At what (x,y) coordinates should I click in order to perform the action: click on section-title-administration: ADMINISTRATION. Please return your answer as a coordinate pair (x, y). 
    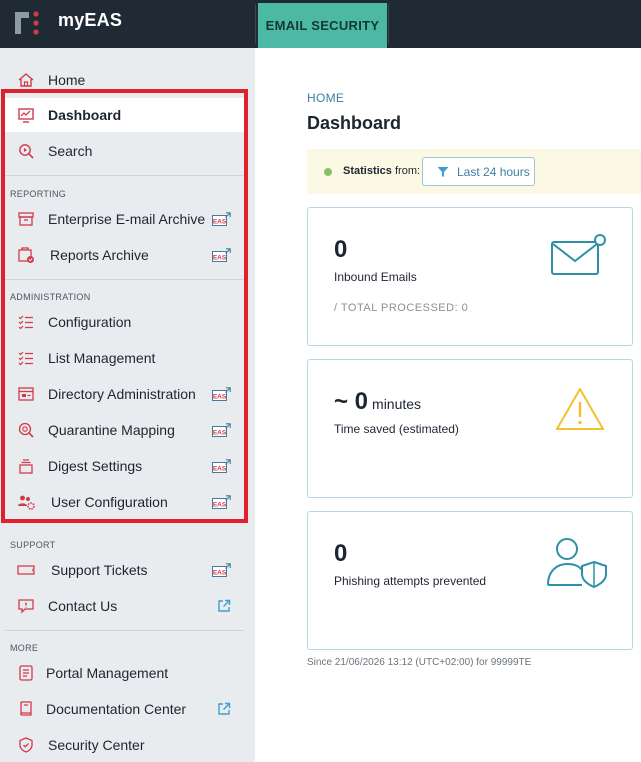
    Looking at the image, I should click on (50, 297).